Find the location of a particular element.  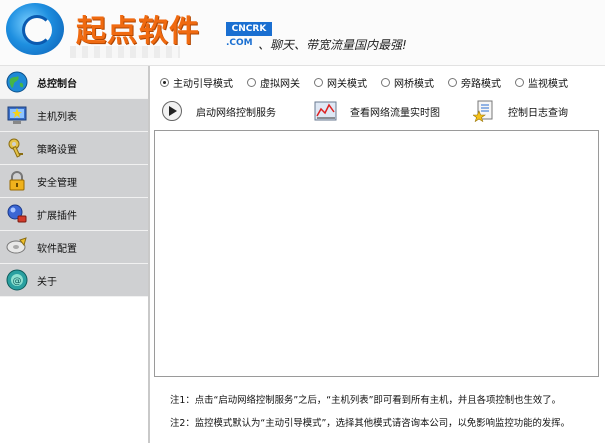

brand-logo-icon is located at coordinates (35, 29).